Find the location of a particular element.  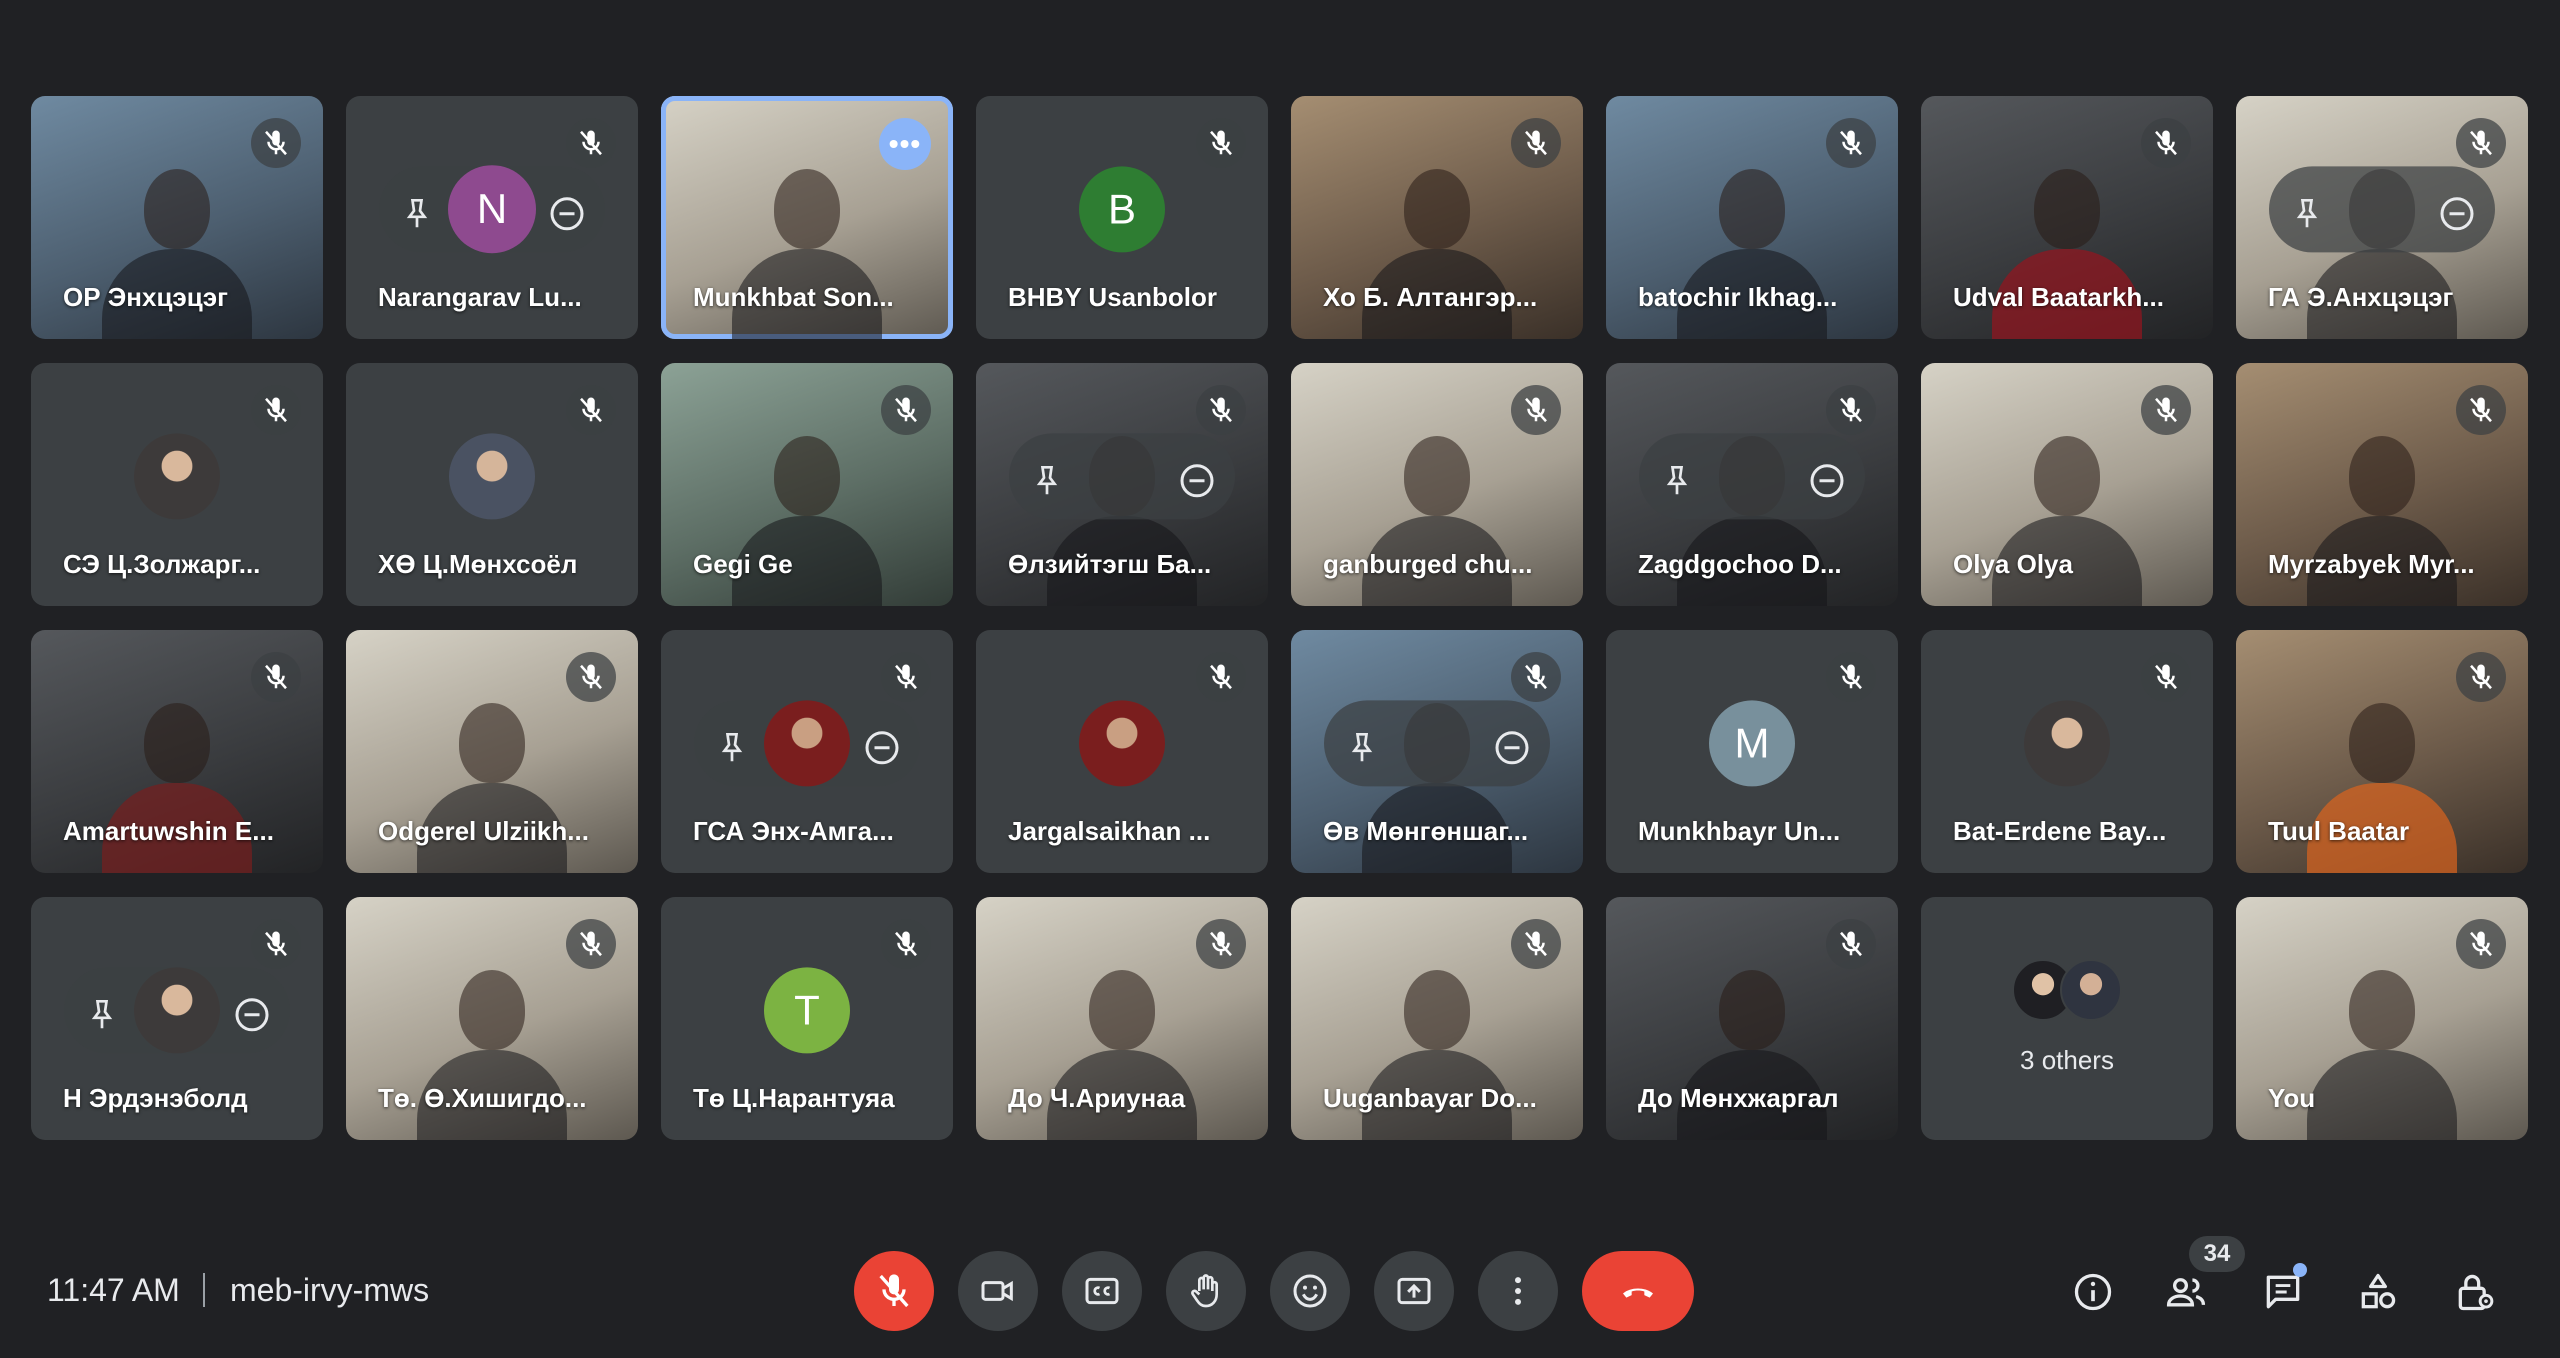

raise-hand-button is located at coordinates (1206, 1291).